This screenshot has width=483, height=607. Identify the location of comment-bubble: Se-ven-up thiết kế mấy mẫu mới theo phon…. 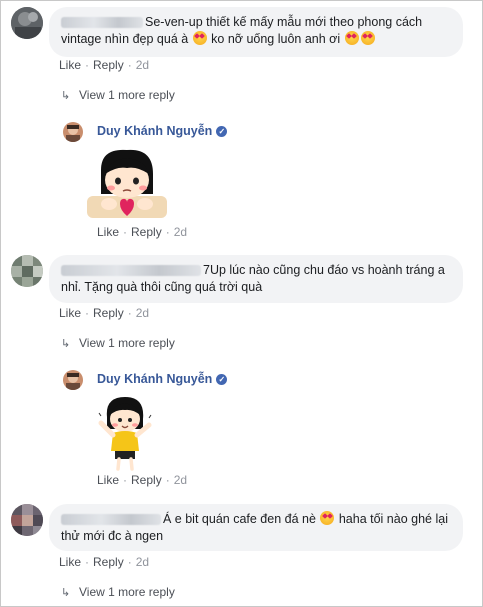
(256, 32).